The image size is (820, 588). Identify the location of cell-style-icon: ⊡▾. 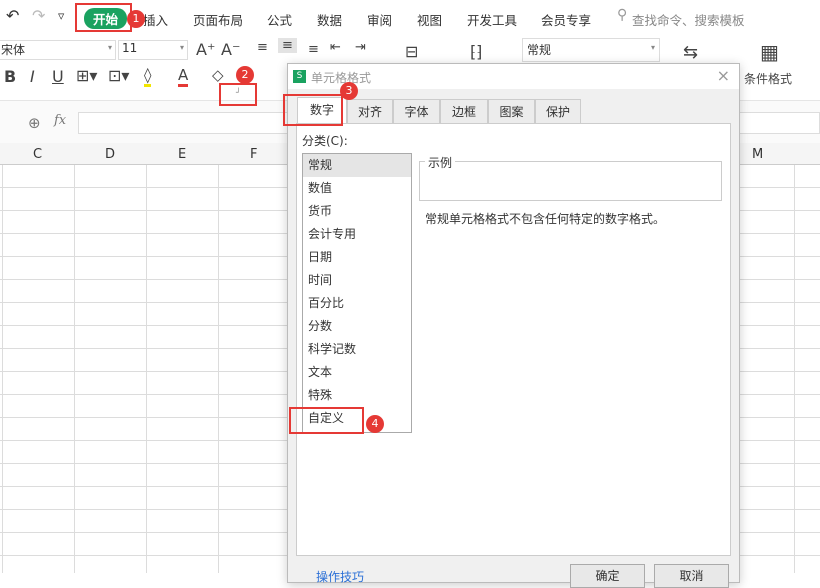
(118, 75).